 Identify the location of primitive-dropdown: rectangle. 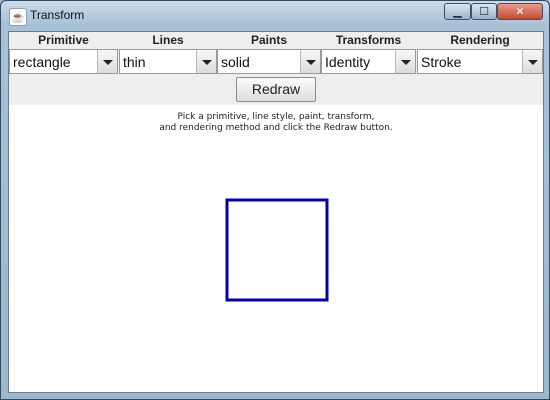
(63, 61).